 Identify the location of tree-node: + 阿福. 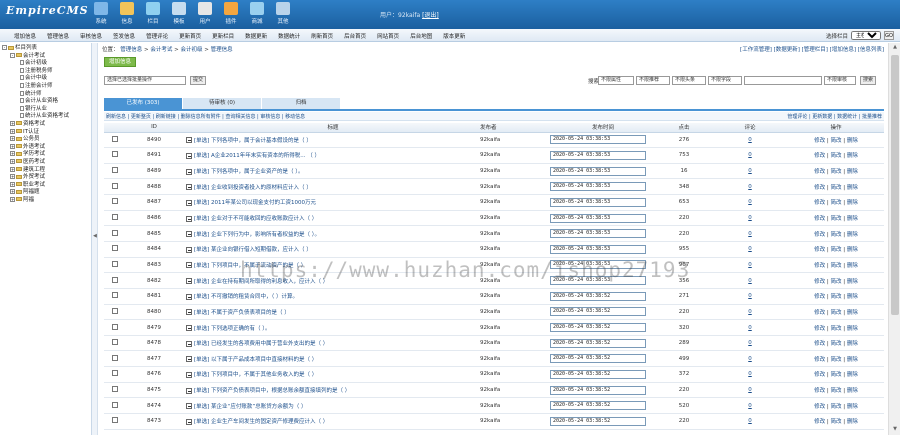
(45, 200).